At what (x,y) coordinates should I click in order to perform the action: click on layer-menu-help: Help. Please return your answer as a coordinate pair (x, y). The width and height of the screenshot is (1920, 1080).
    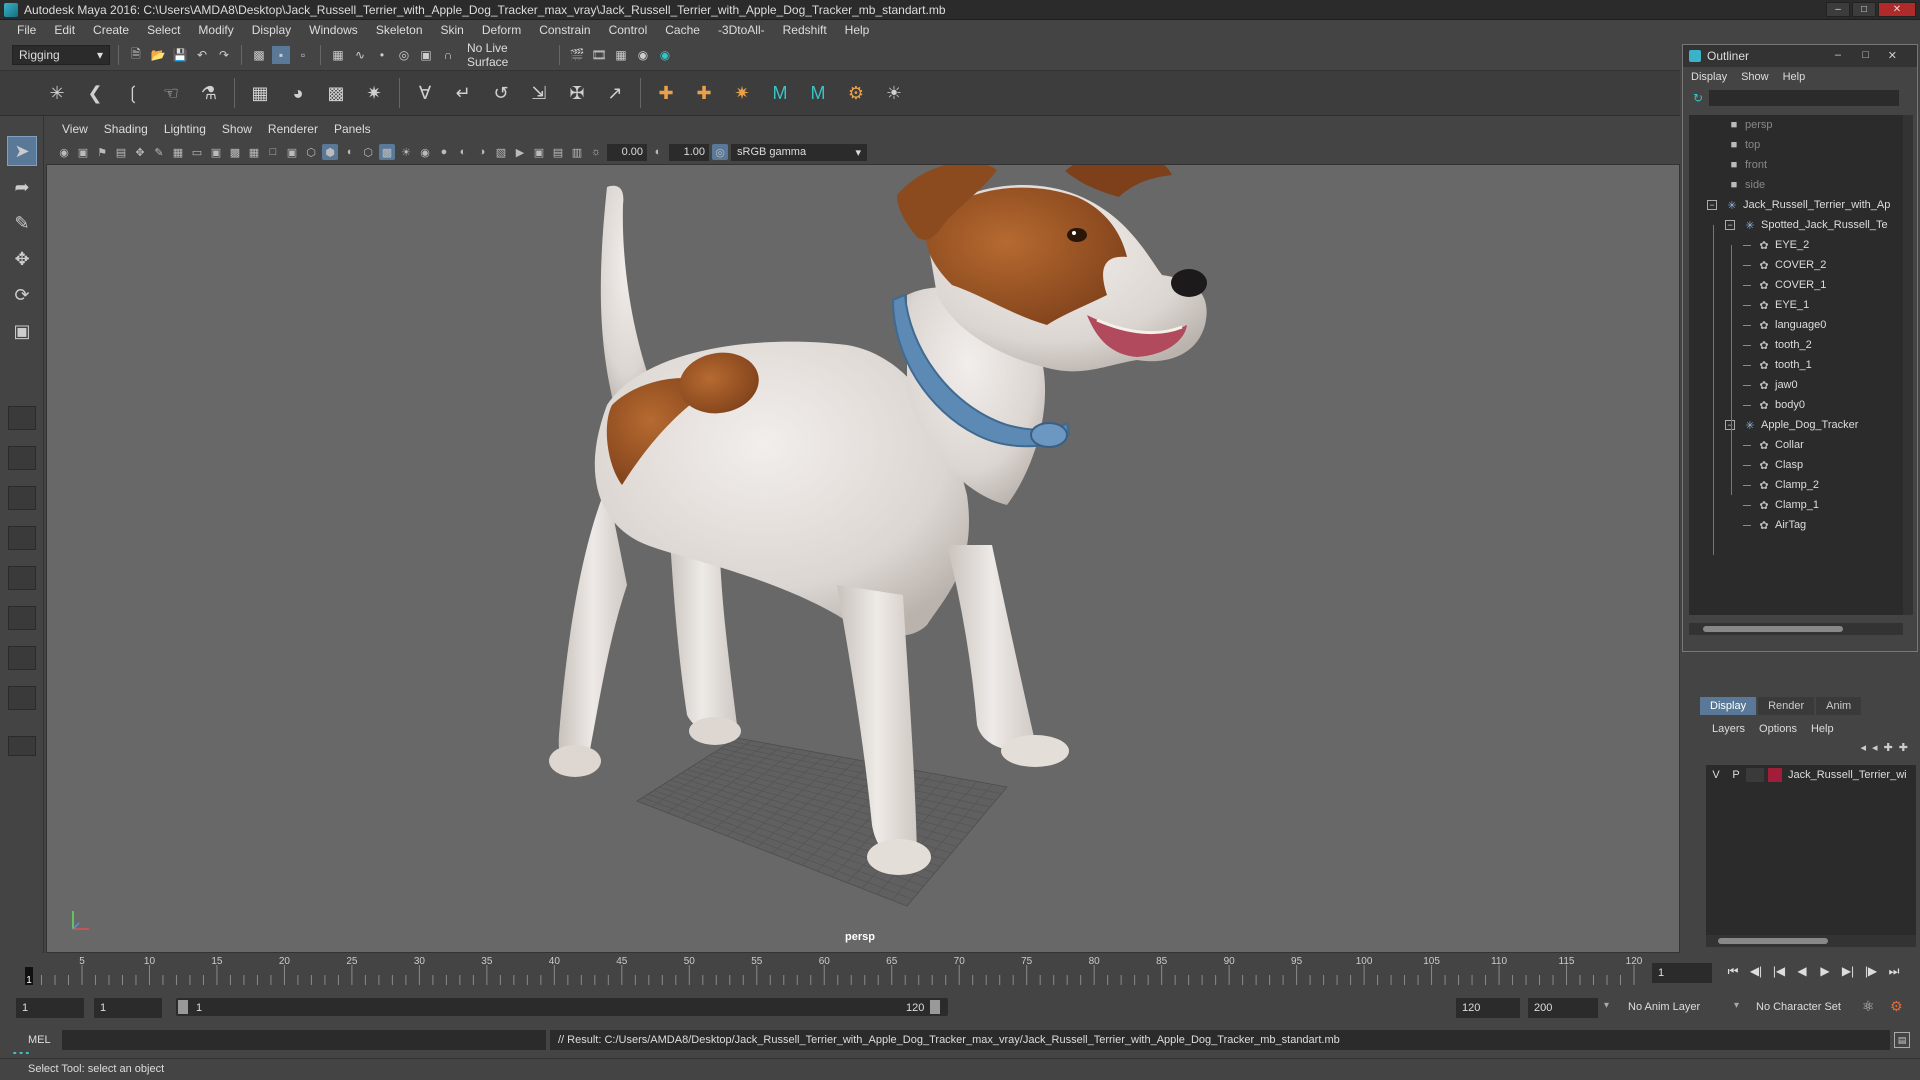
    Looking at the image, I should click on (1822, 729).